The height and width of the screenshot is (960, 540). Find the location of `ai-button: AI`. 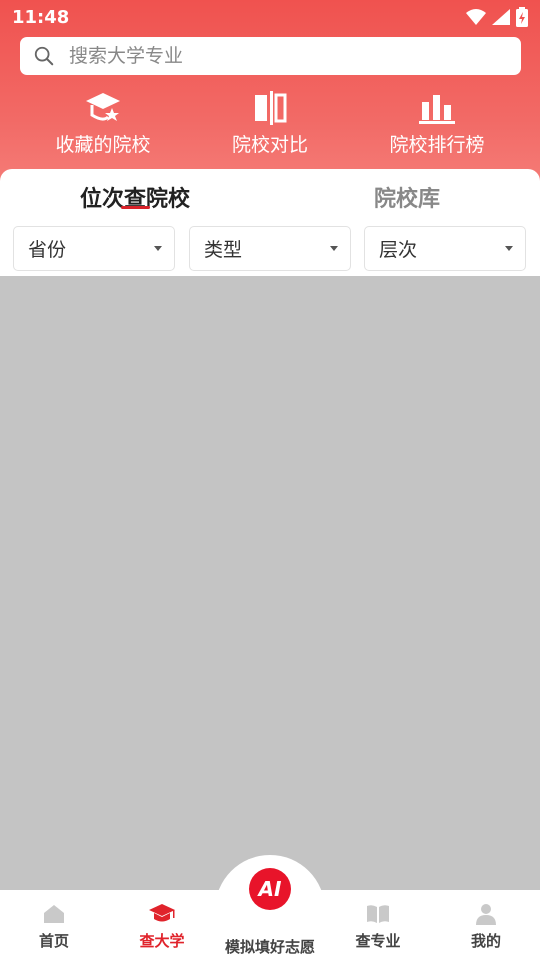

ai-button: AI is located at coordinates (270, 889).